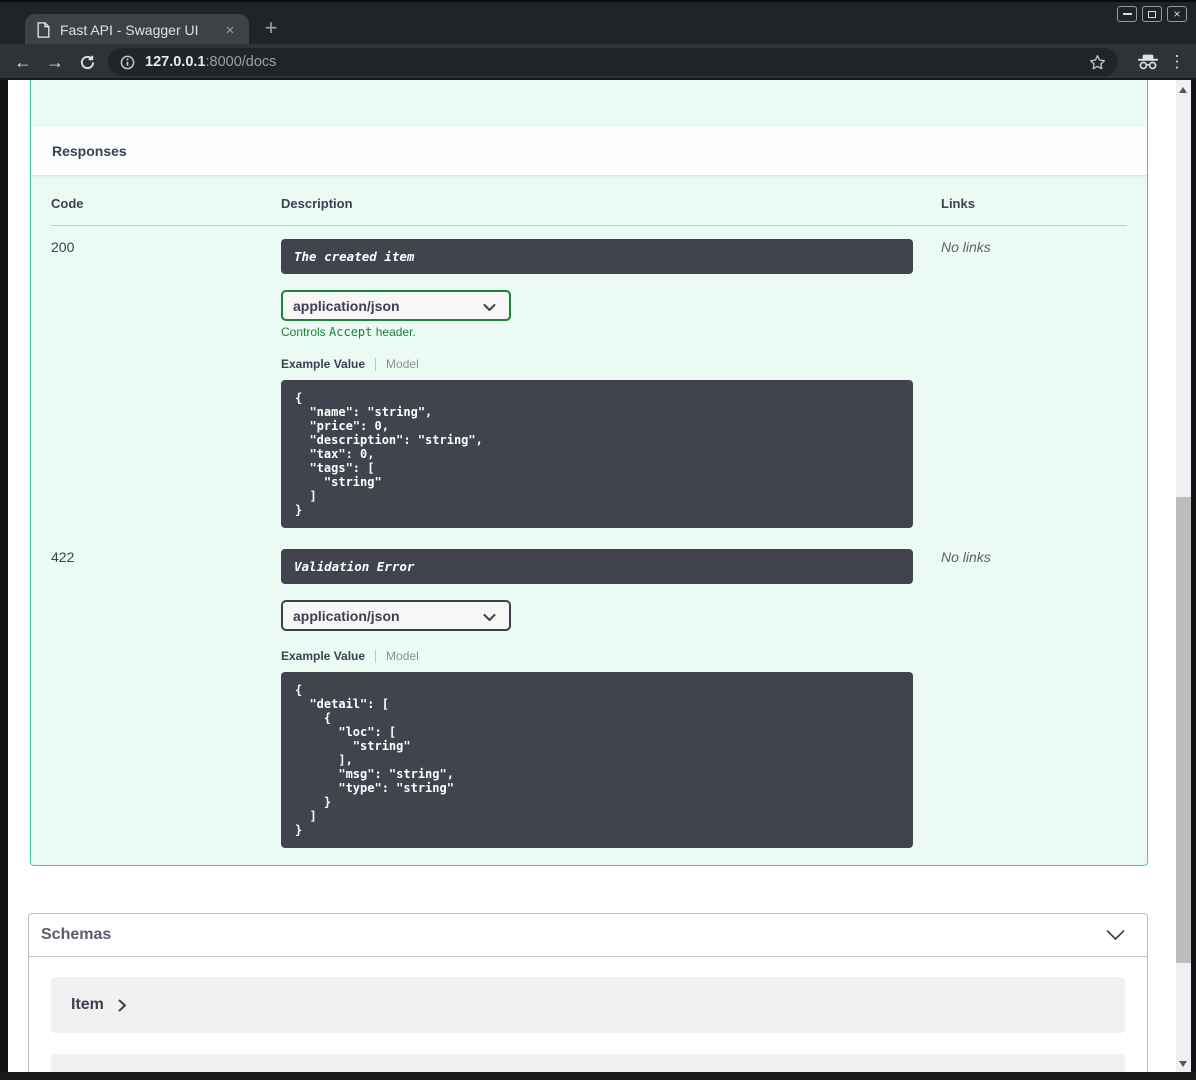 The height and width of the screenshot is (1080, 1196). Describe the element at coordinates (317, 203) in the screenshot. I see `column-header-description: Description` at that location.